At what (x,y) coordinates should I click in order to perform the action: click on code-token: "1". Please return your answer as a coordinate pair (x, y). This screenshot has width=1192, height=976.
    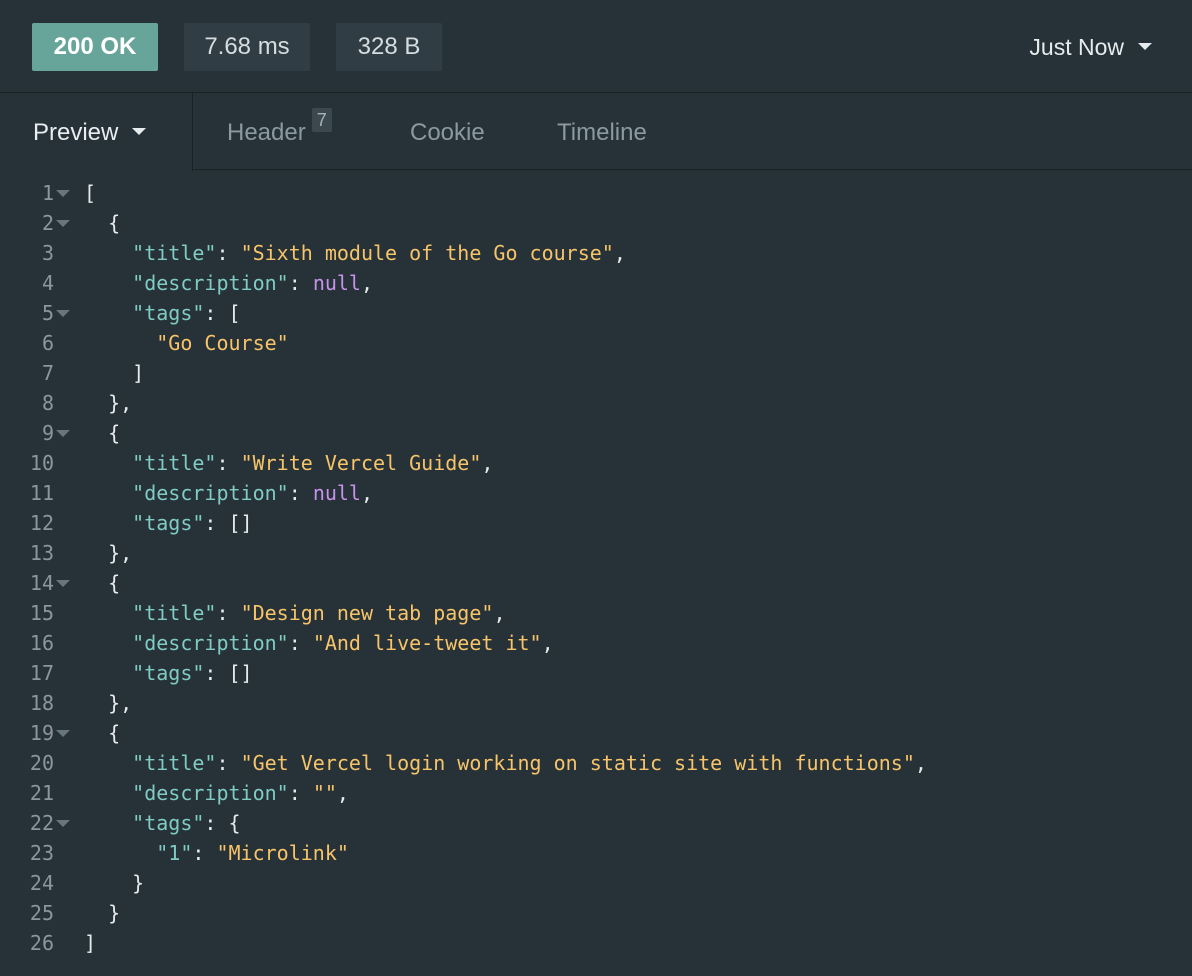
    Looking at the image, I should click on (174, 853).